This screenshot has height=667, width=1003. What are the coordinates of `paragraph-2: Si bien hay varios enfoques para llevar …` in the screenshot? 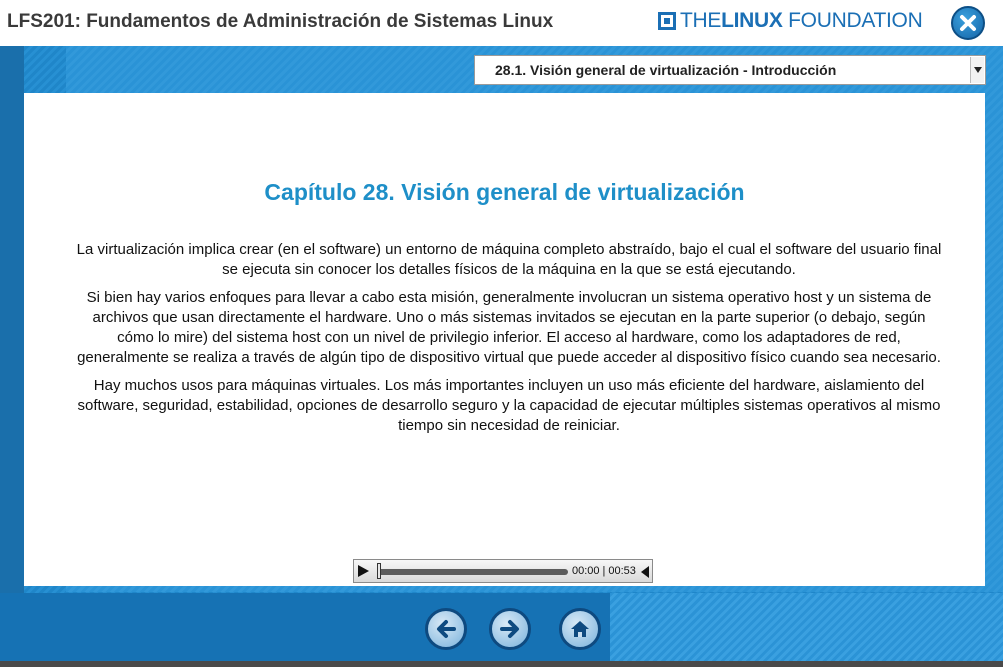 It's located at (509, 327).